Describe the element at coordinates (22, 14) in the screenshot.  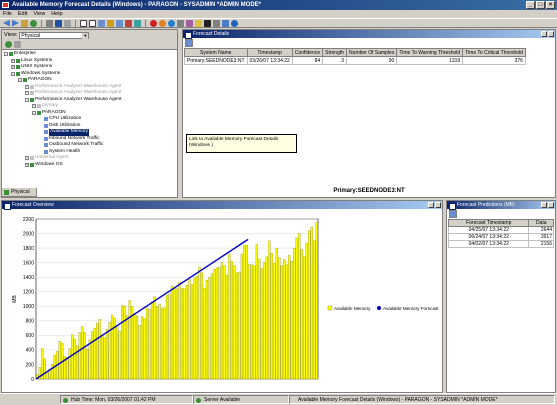
I see `menu-edit: Edit` at that location.